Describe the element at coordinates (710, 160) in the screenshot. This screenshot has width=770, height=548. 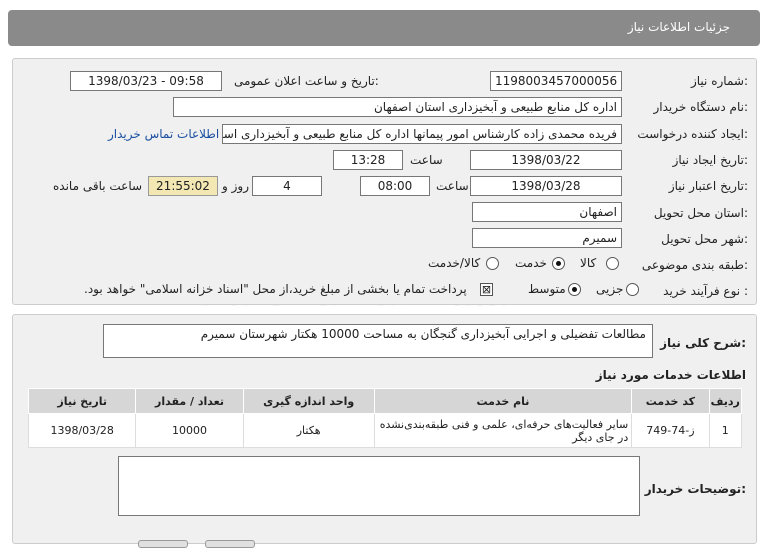
I see `create-date-label: تاریخ ایجاد نیاز:` at that location.